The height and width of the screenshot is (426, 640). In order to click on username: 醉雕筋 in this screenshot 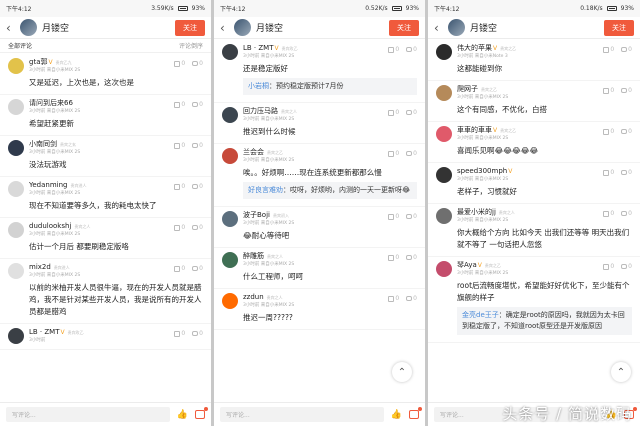, I will do `click(253, 256)`.